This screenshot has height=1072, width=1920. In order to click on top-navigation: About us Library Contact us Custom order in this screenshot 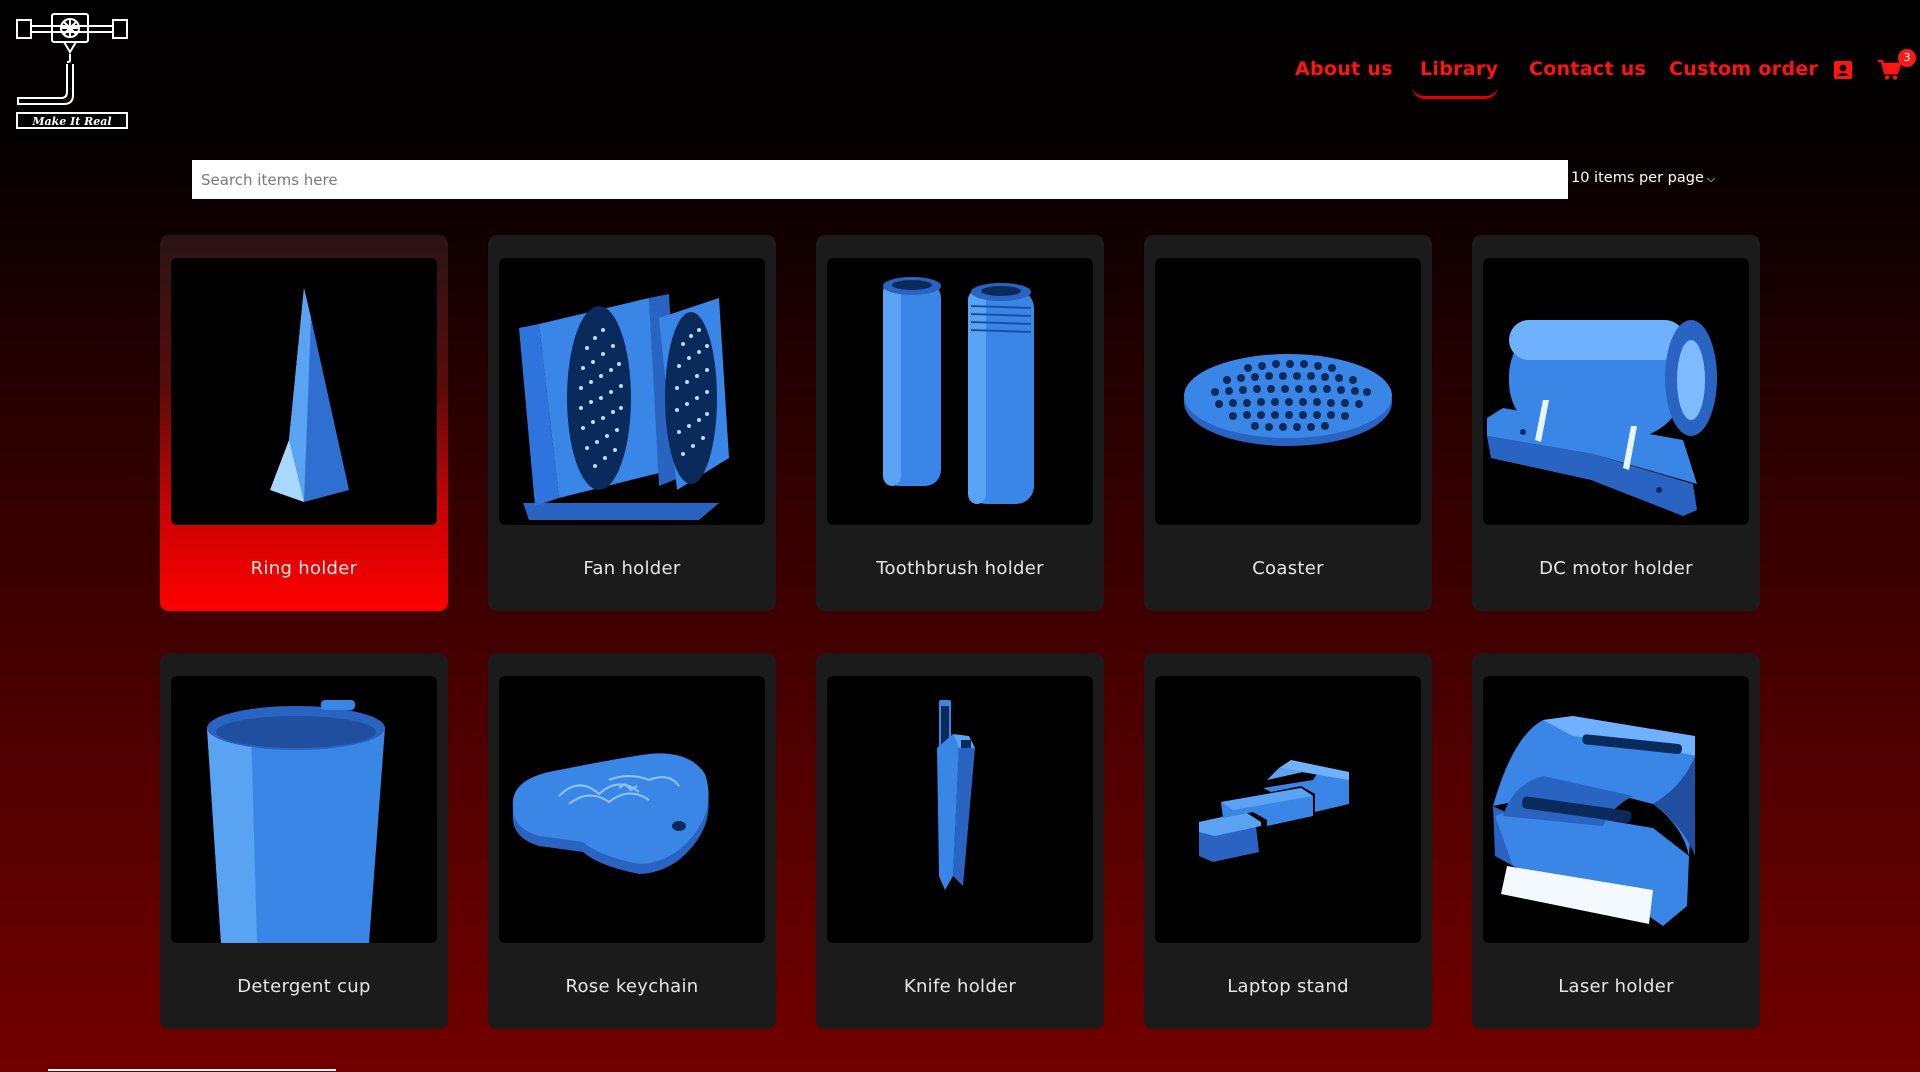, I will do `click(960, 77)`.